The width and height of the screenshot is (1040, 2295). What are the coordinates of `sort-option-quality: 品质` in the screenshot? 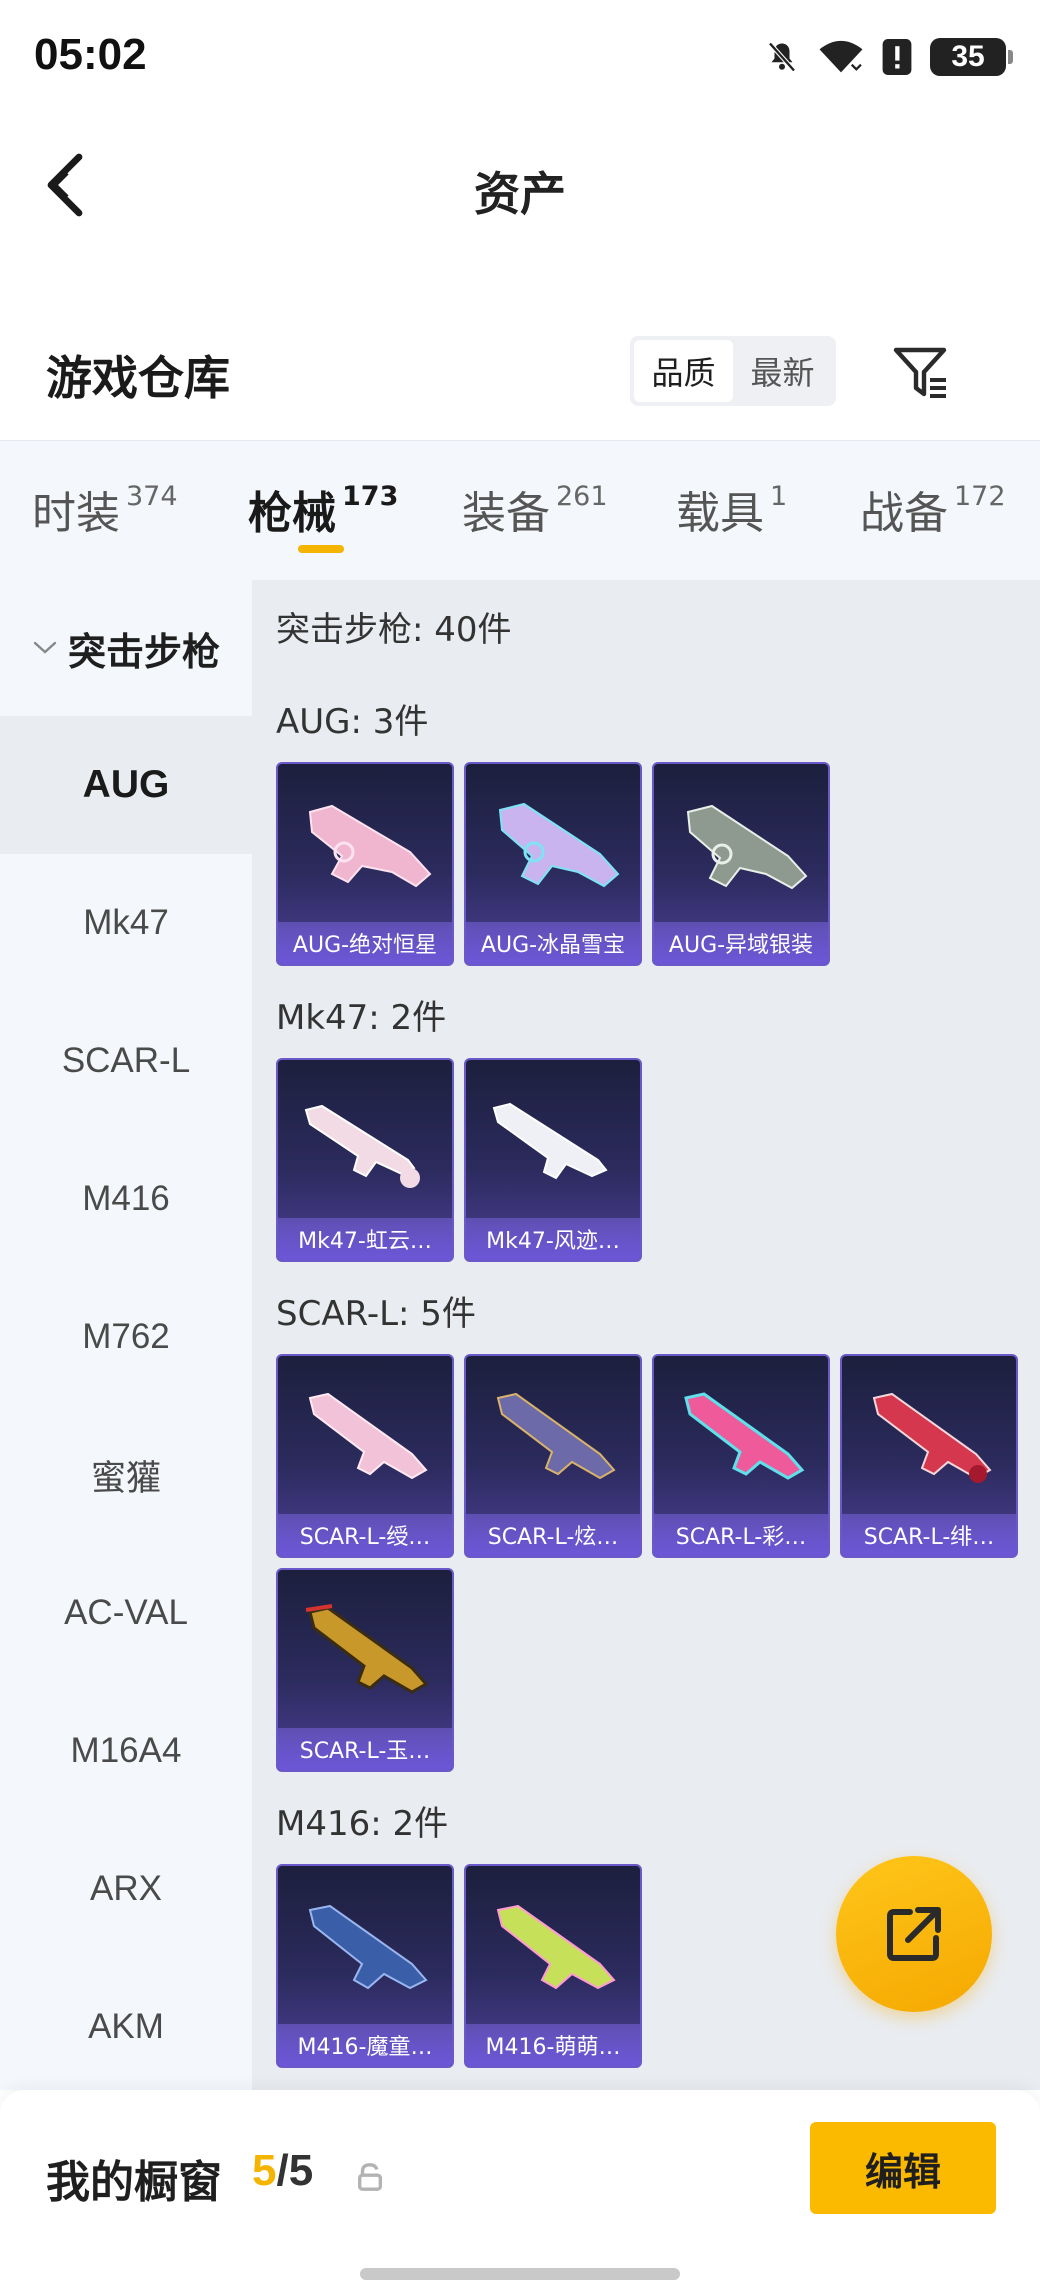 It's located at (683, 371).